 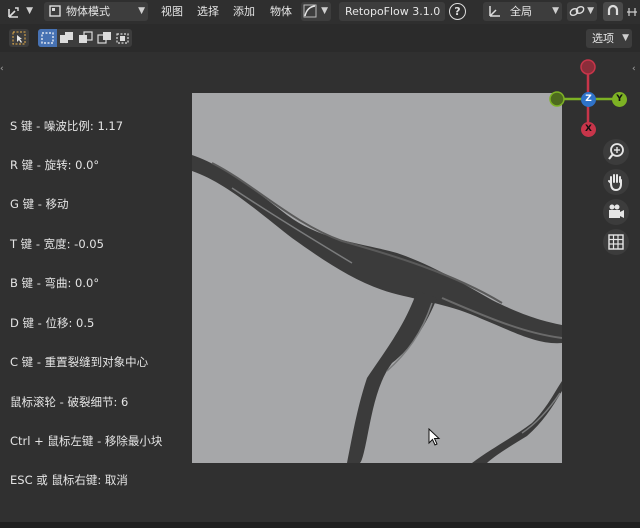 I want to click on orientation-axes-icon, so click(x=494, y=11).